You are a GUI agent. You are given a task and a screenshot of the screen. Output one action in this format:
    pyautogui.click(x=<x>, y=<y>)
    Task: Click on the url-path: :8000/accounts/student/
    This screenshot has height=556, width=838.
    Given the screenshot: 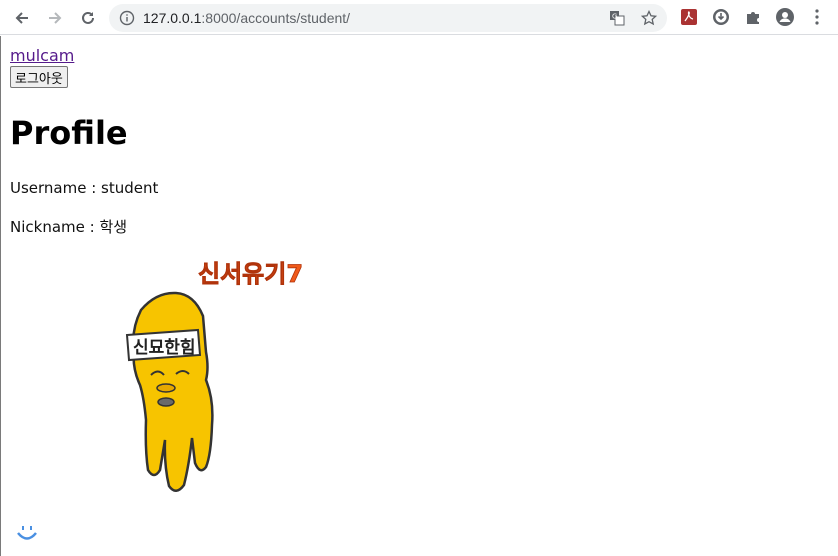 What is the action you would take?
    pyautogui.click(x=276, y=18)
    